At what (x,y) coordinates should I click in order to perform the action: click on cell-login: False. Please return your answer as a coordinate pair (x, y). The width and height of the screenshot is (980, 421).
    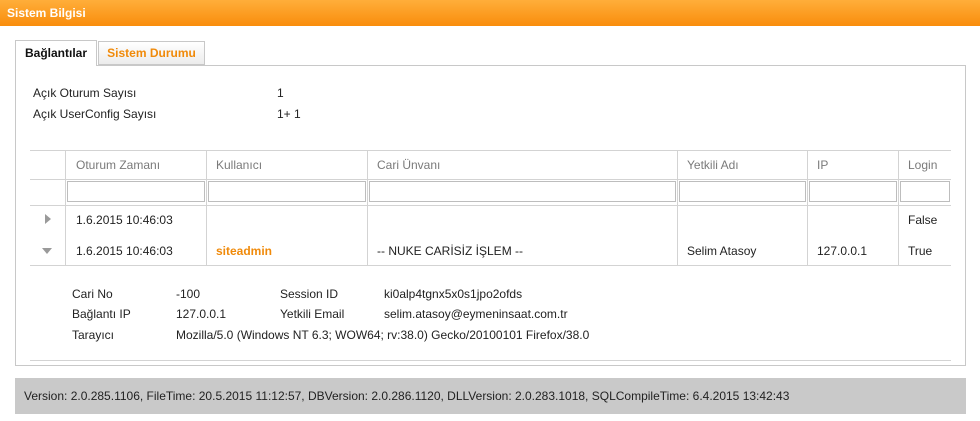
    Looking at the image, I should click on (923, 220).